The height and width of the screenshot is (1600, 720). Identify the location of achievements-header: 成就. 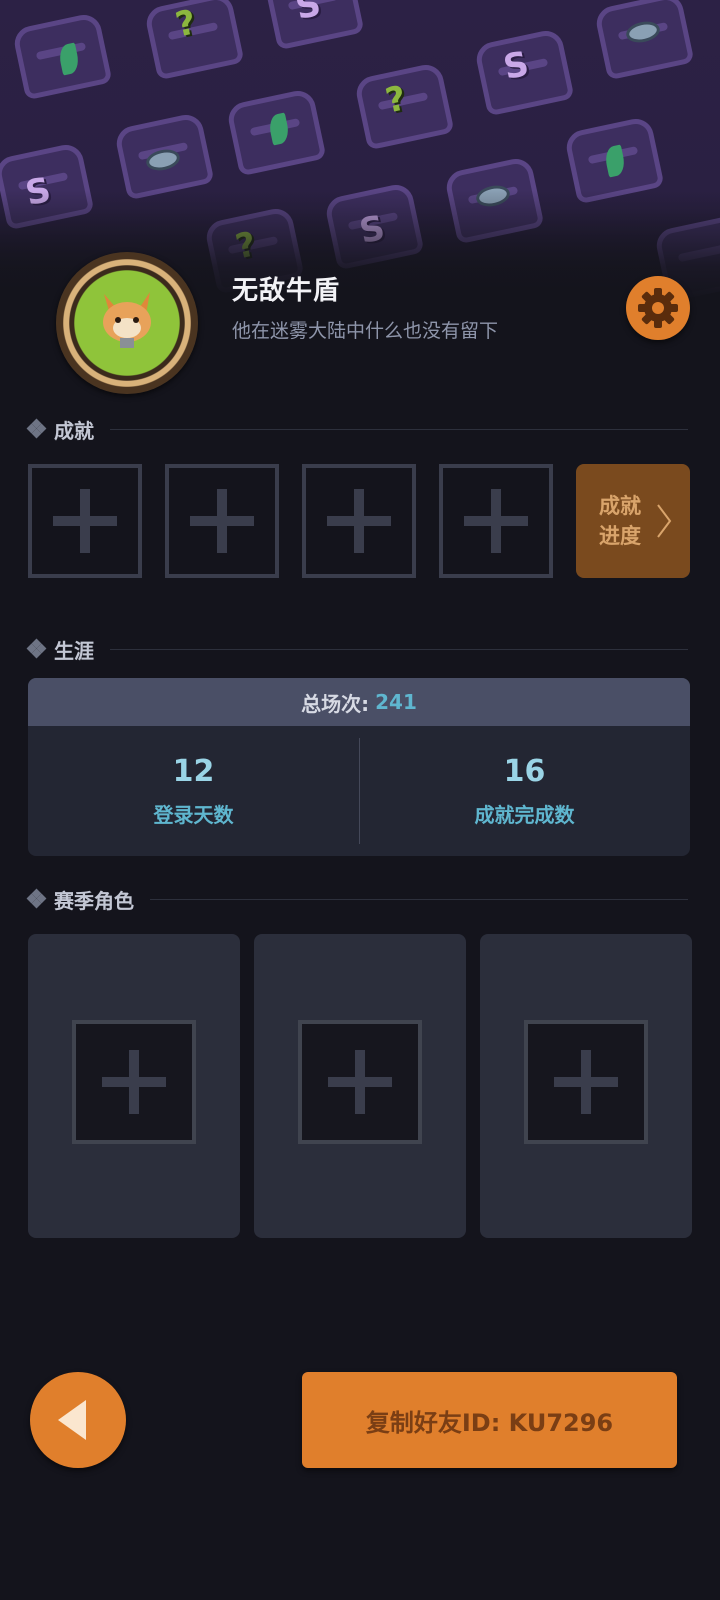
(357, 429).